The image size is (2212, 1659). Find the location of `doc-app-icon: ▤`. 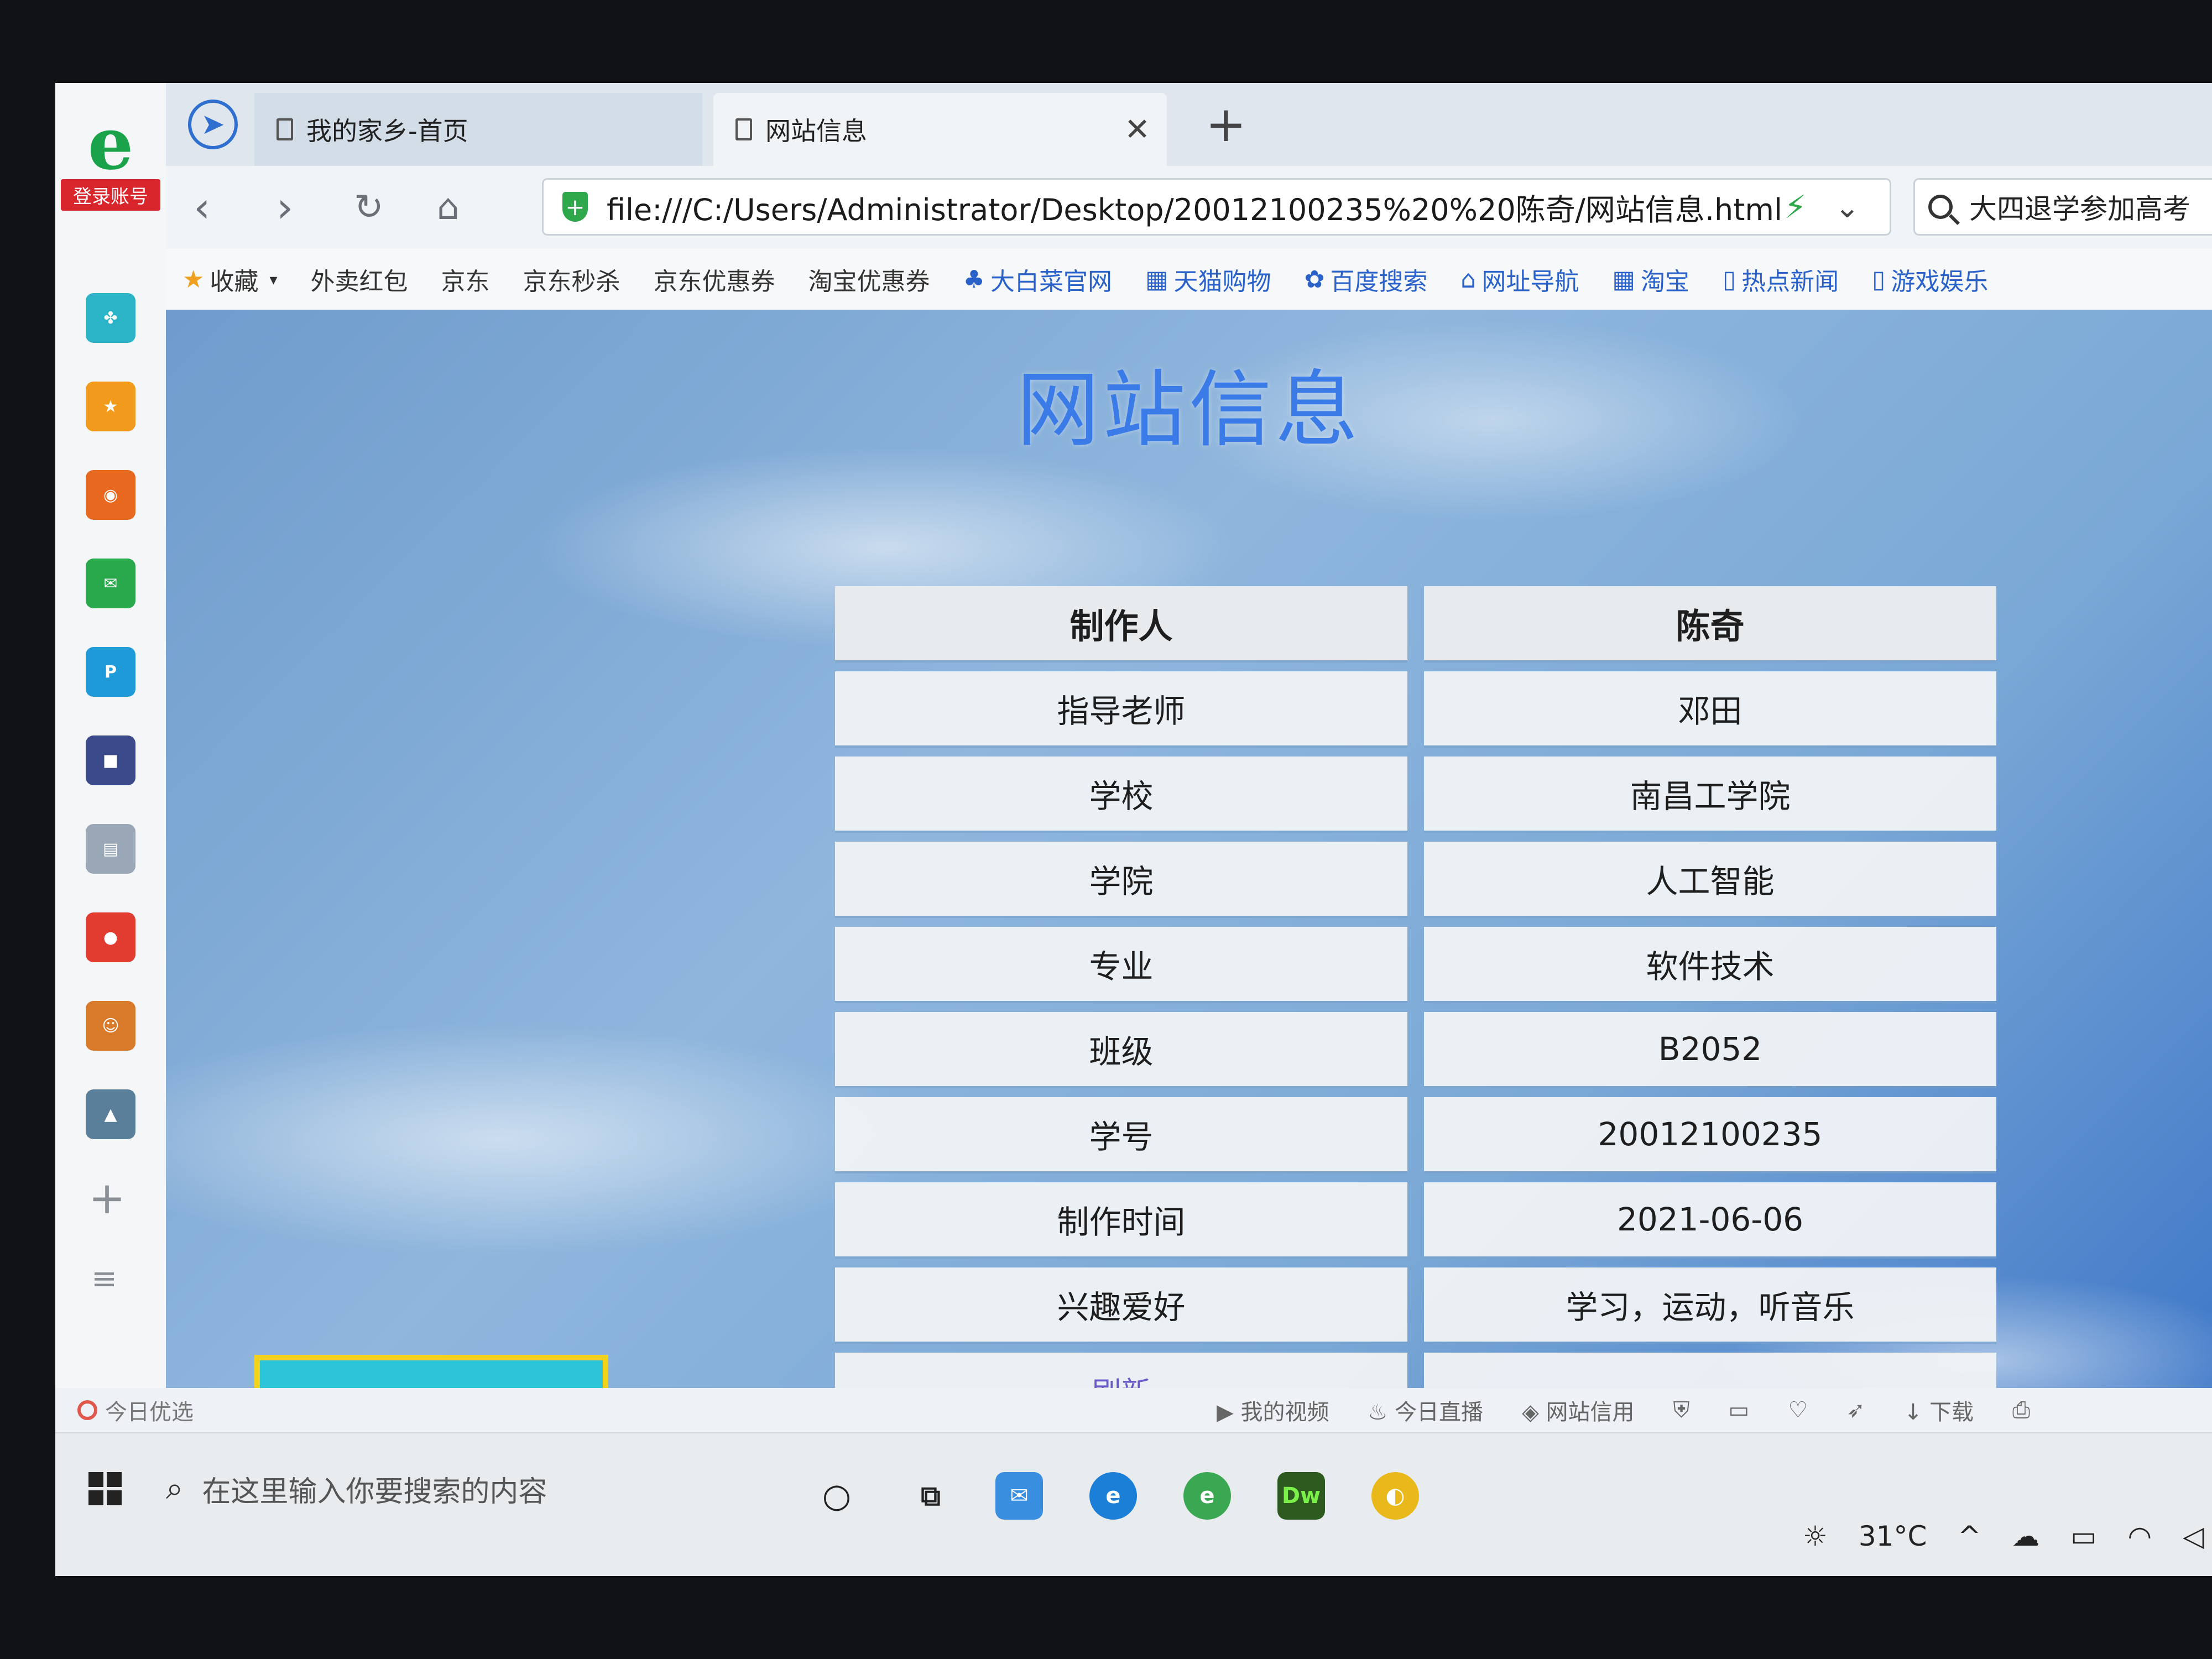

doc-app-icon: ▤ is located at coordinates (111, 849).